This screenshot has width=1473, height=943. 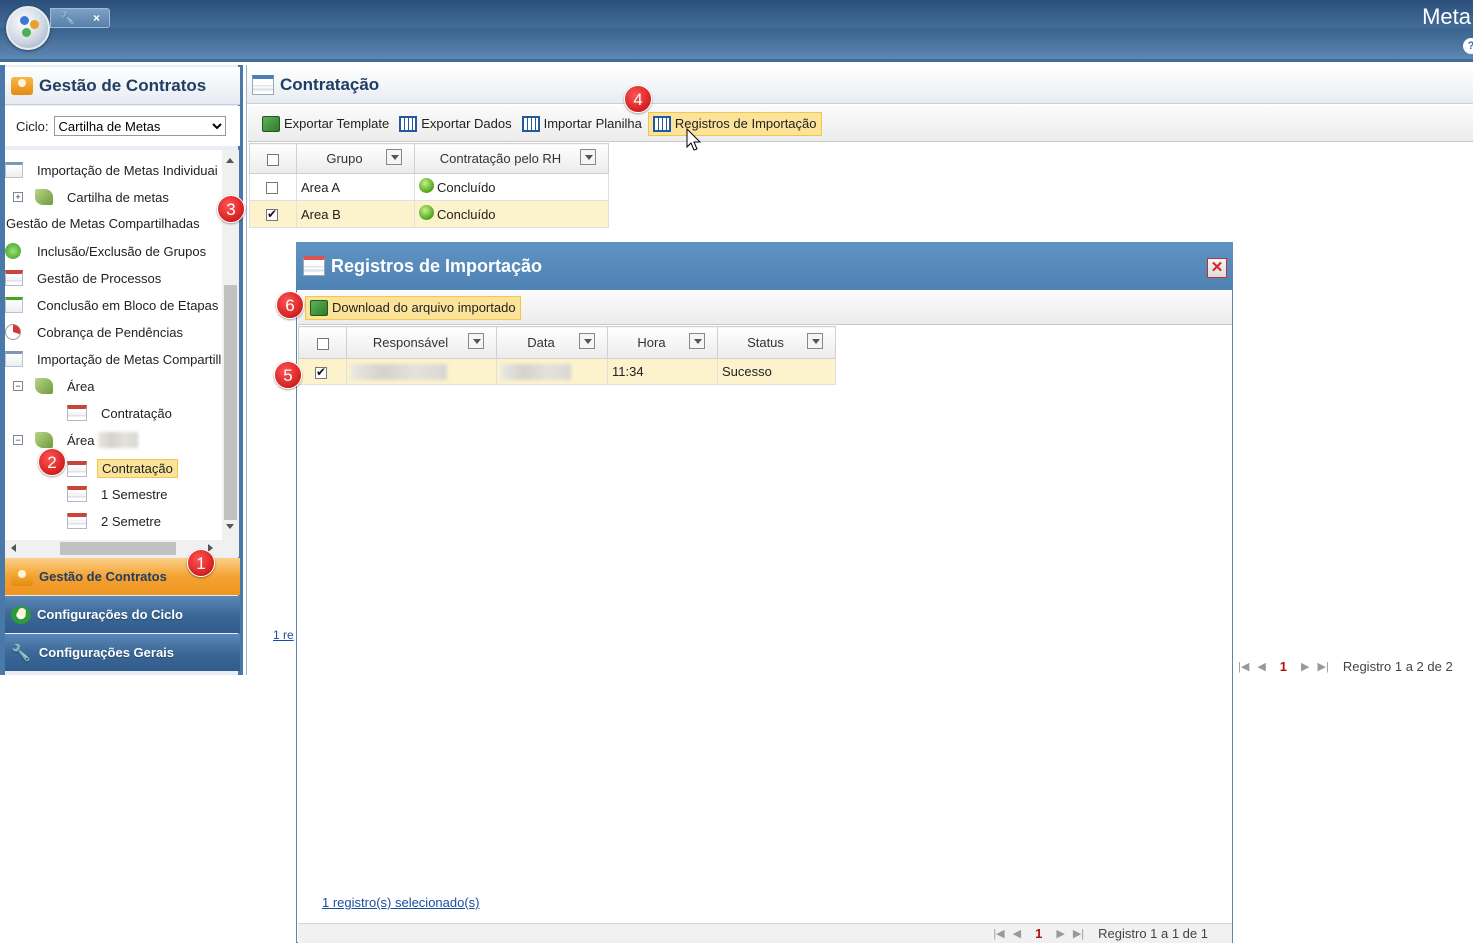 What do you see at coordinates (288, 375) in the screenshot?
I see `step-badge: 5` at bounding box center [288, 375].